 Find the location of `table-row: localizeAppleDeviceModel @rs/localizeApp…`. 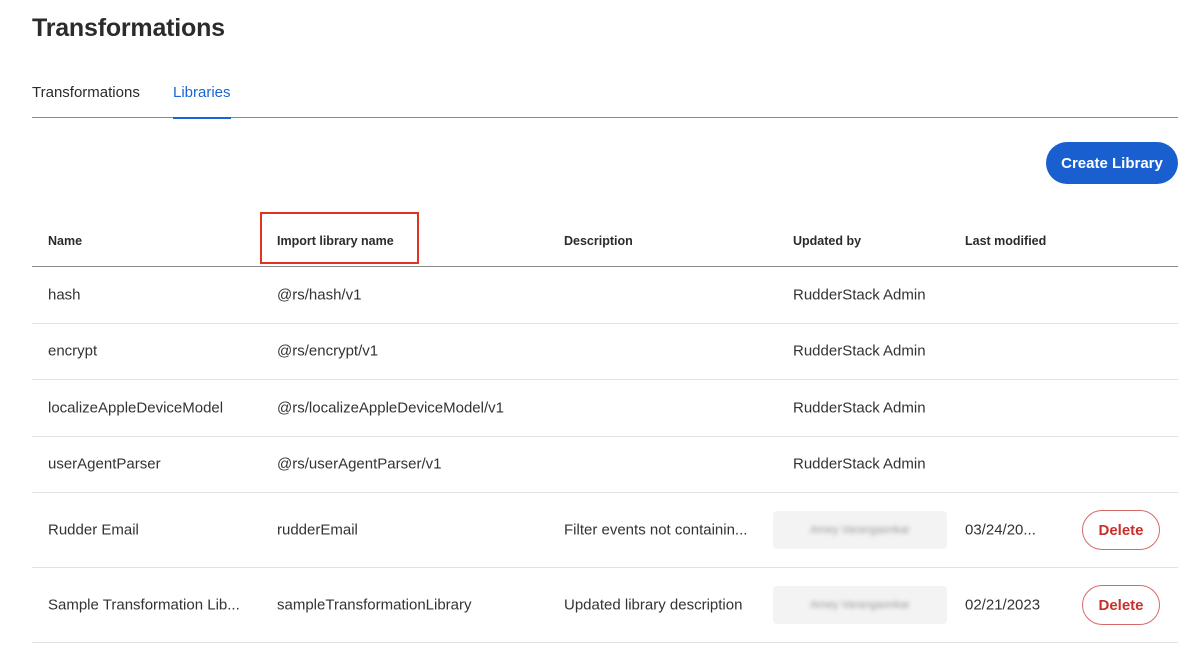

table-row: localizeAppleDeviceModel @rs/localizeApp… is located at coordinates (605, 408).